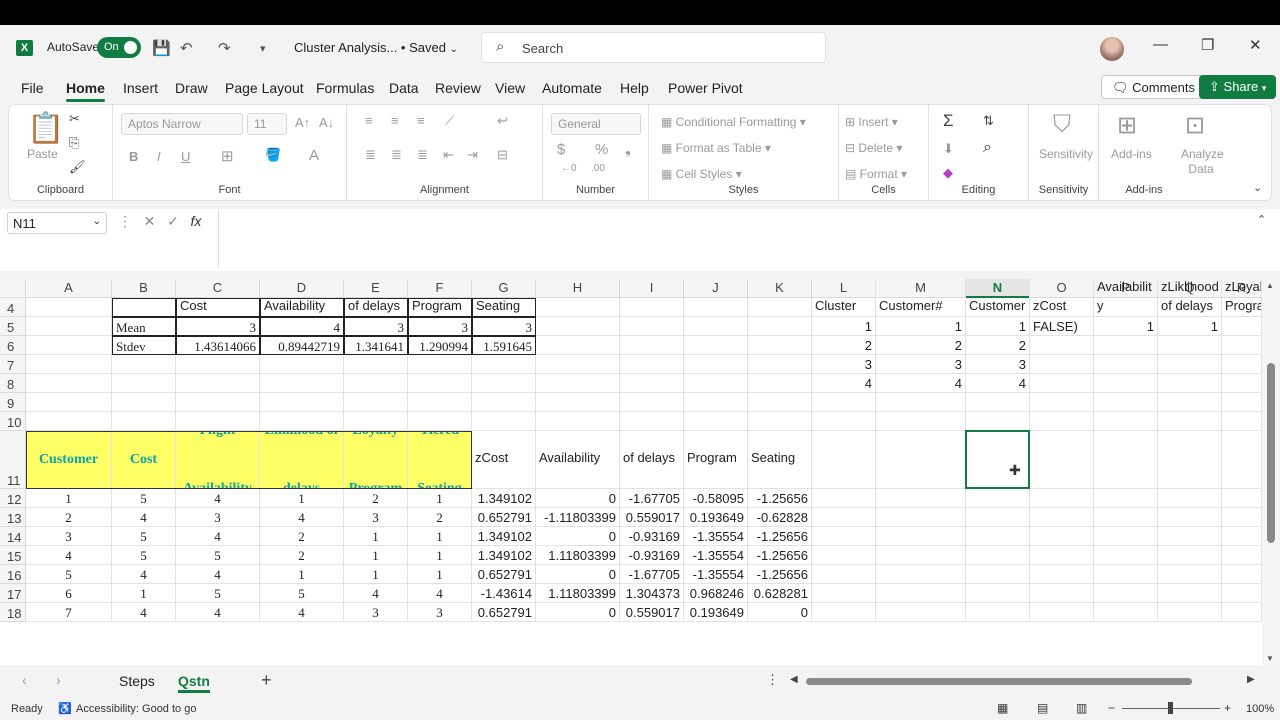  What do you see at coordinates (69, 612) in the screenshot?
I see `data-cell: 7` at bounding box center [69, 612].